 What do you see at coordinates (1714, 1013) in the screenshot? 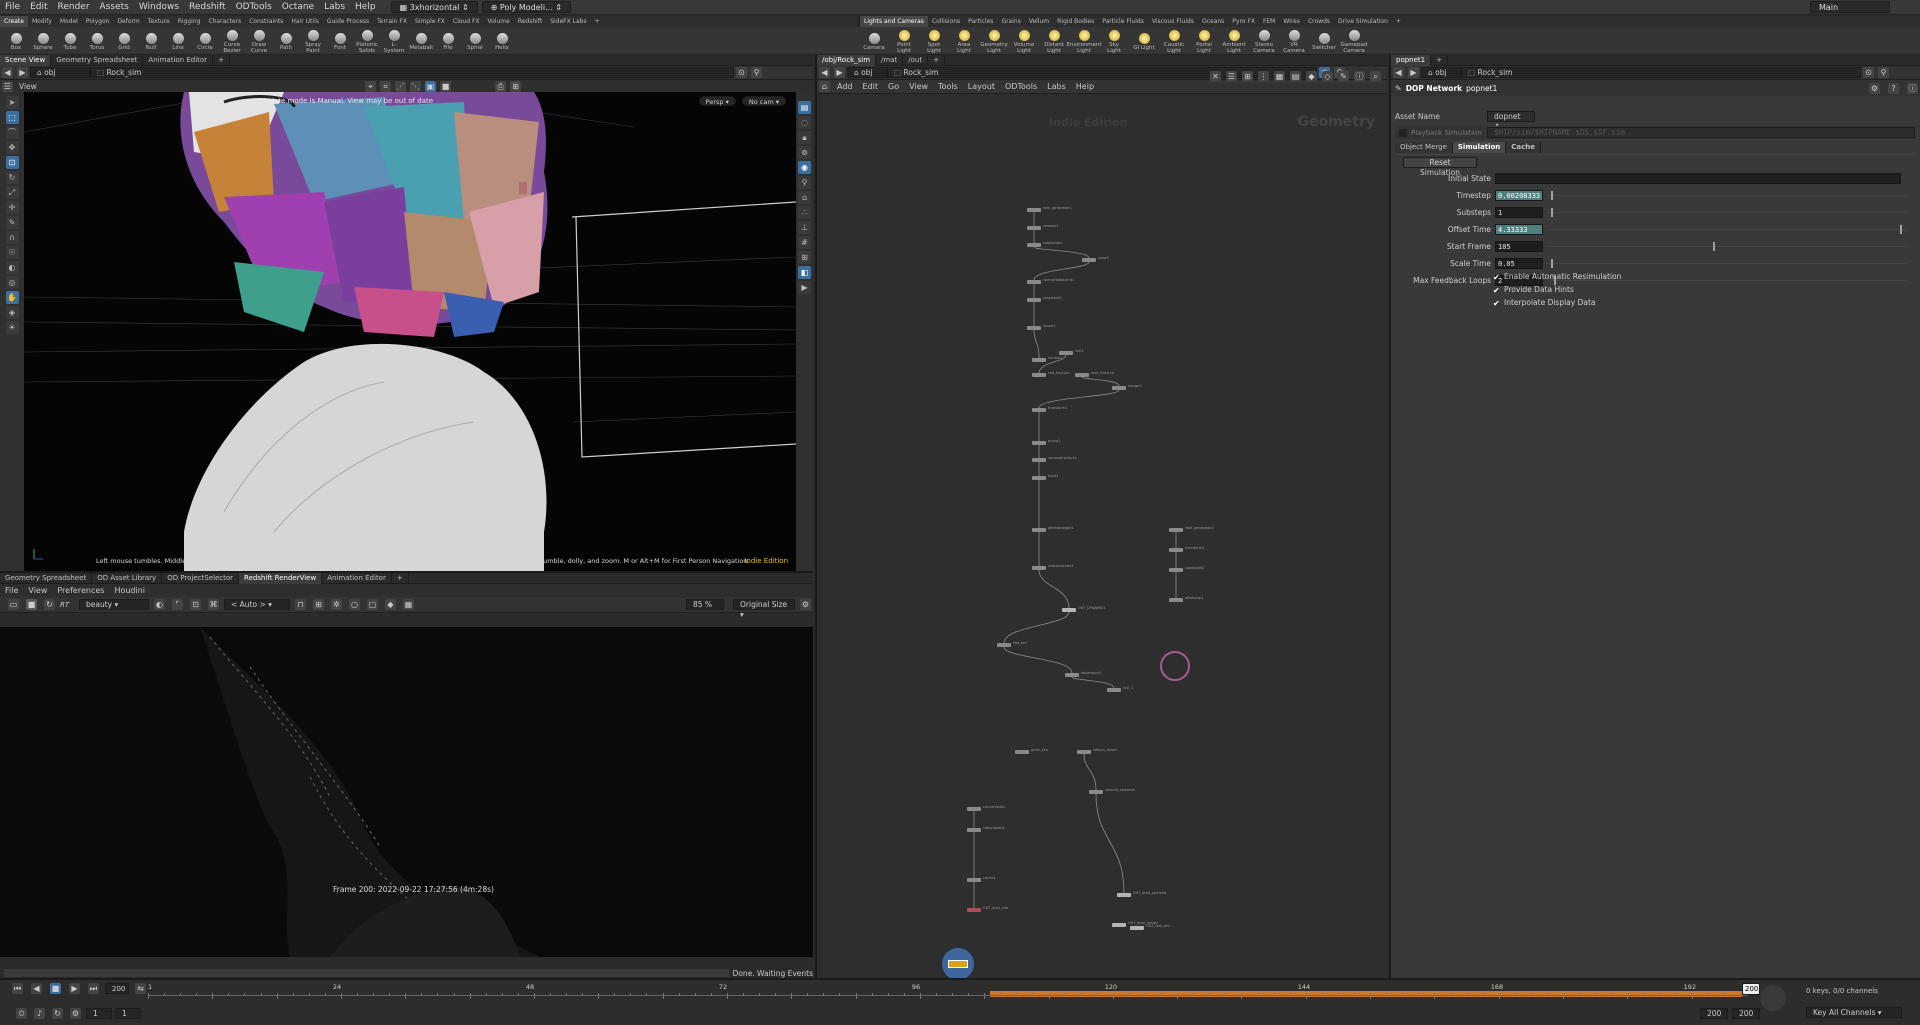
I see `range-end-a: 200` at bounding box center [1714, 1013].